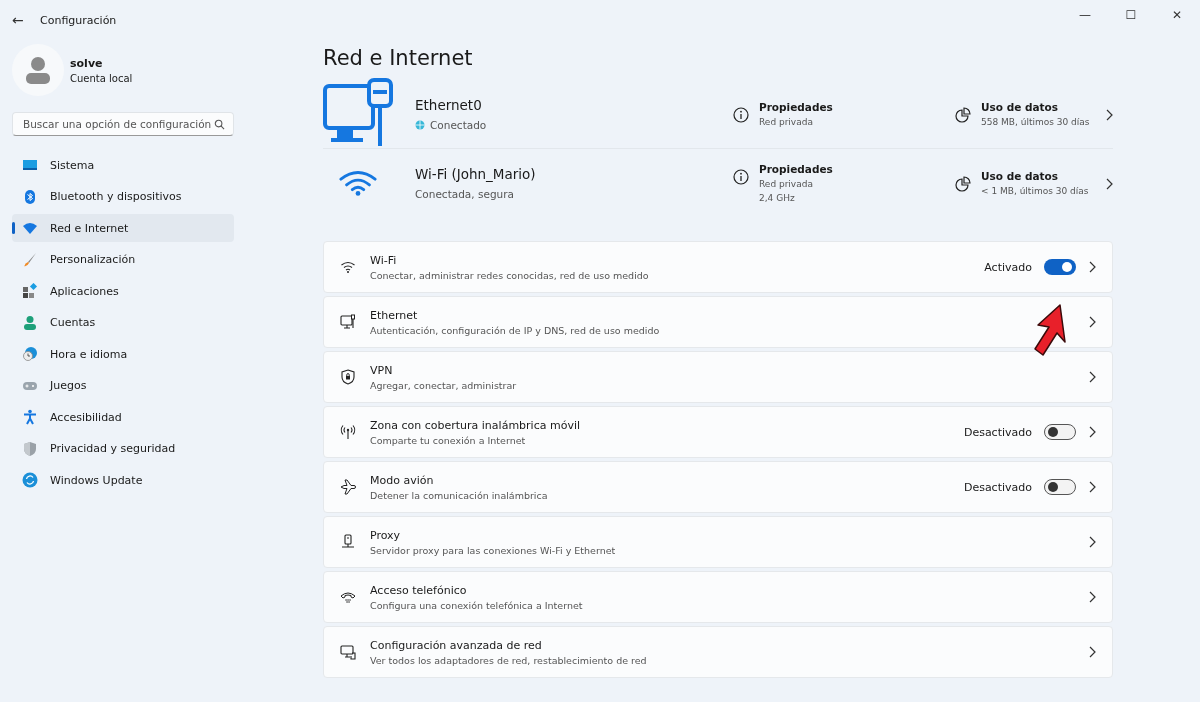  Describe the element at coordinates (87, 63) in the screenshot. I see `user-name: solve` at that location.